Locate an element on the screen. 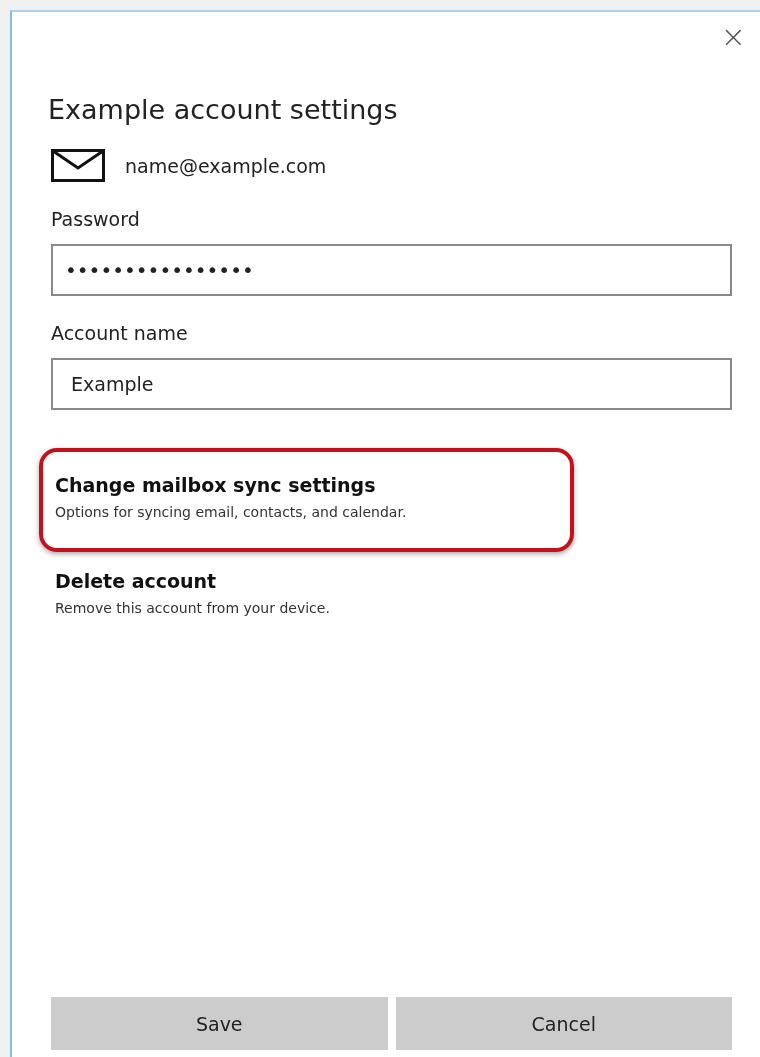 The image size is (760, 1057). option-description: Options for syncing email, contacts, and calendar. is located at coordinates (231, 512).